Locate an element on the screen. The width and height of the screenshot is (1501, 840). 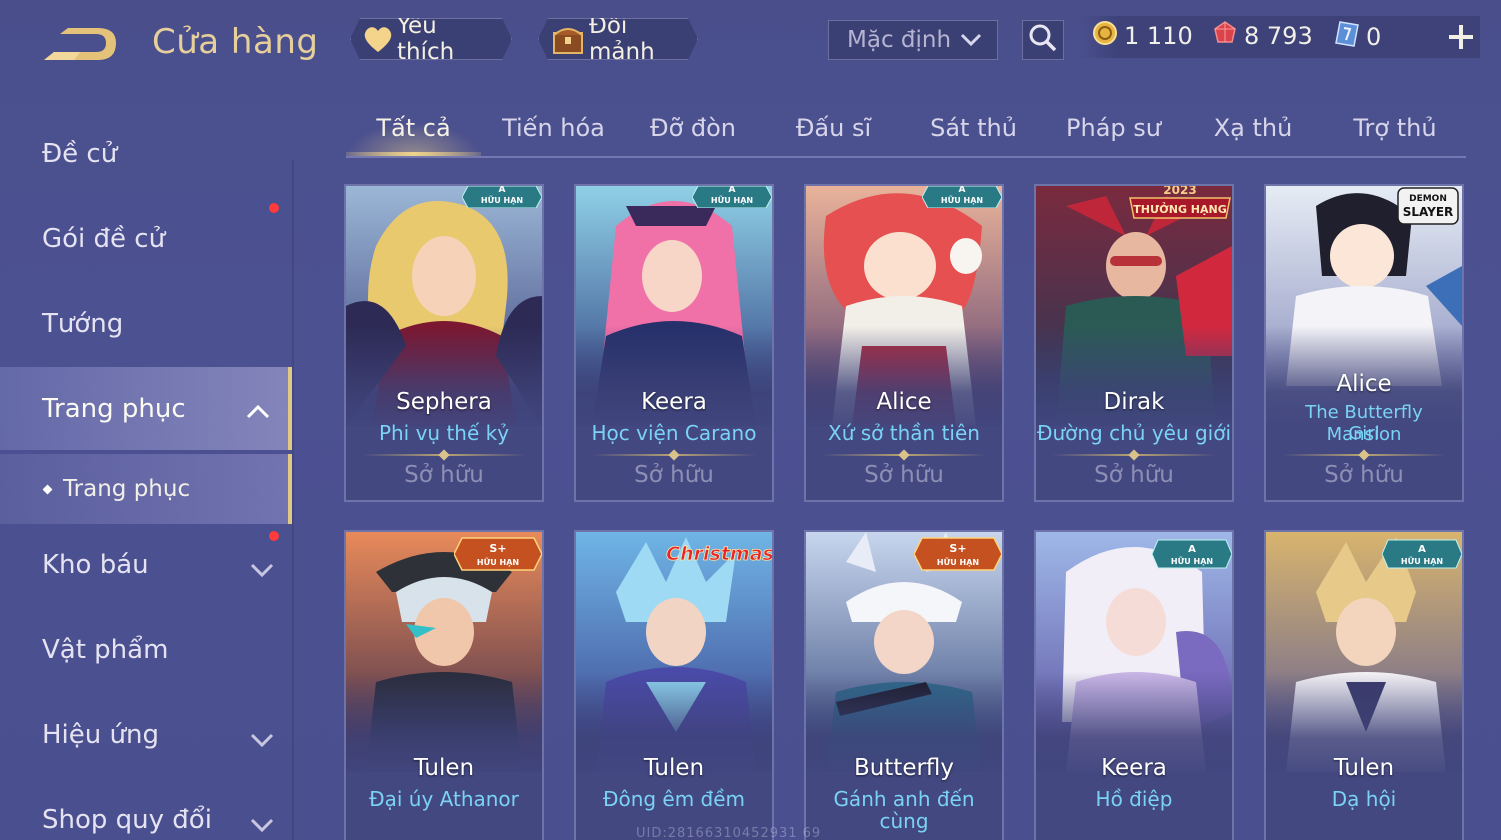
sidebar-item-effects: Hiệu ứng is located at coordinates (146, 735).